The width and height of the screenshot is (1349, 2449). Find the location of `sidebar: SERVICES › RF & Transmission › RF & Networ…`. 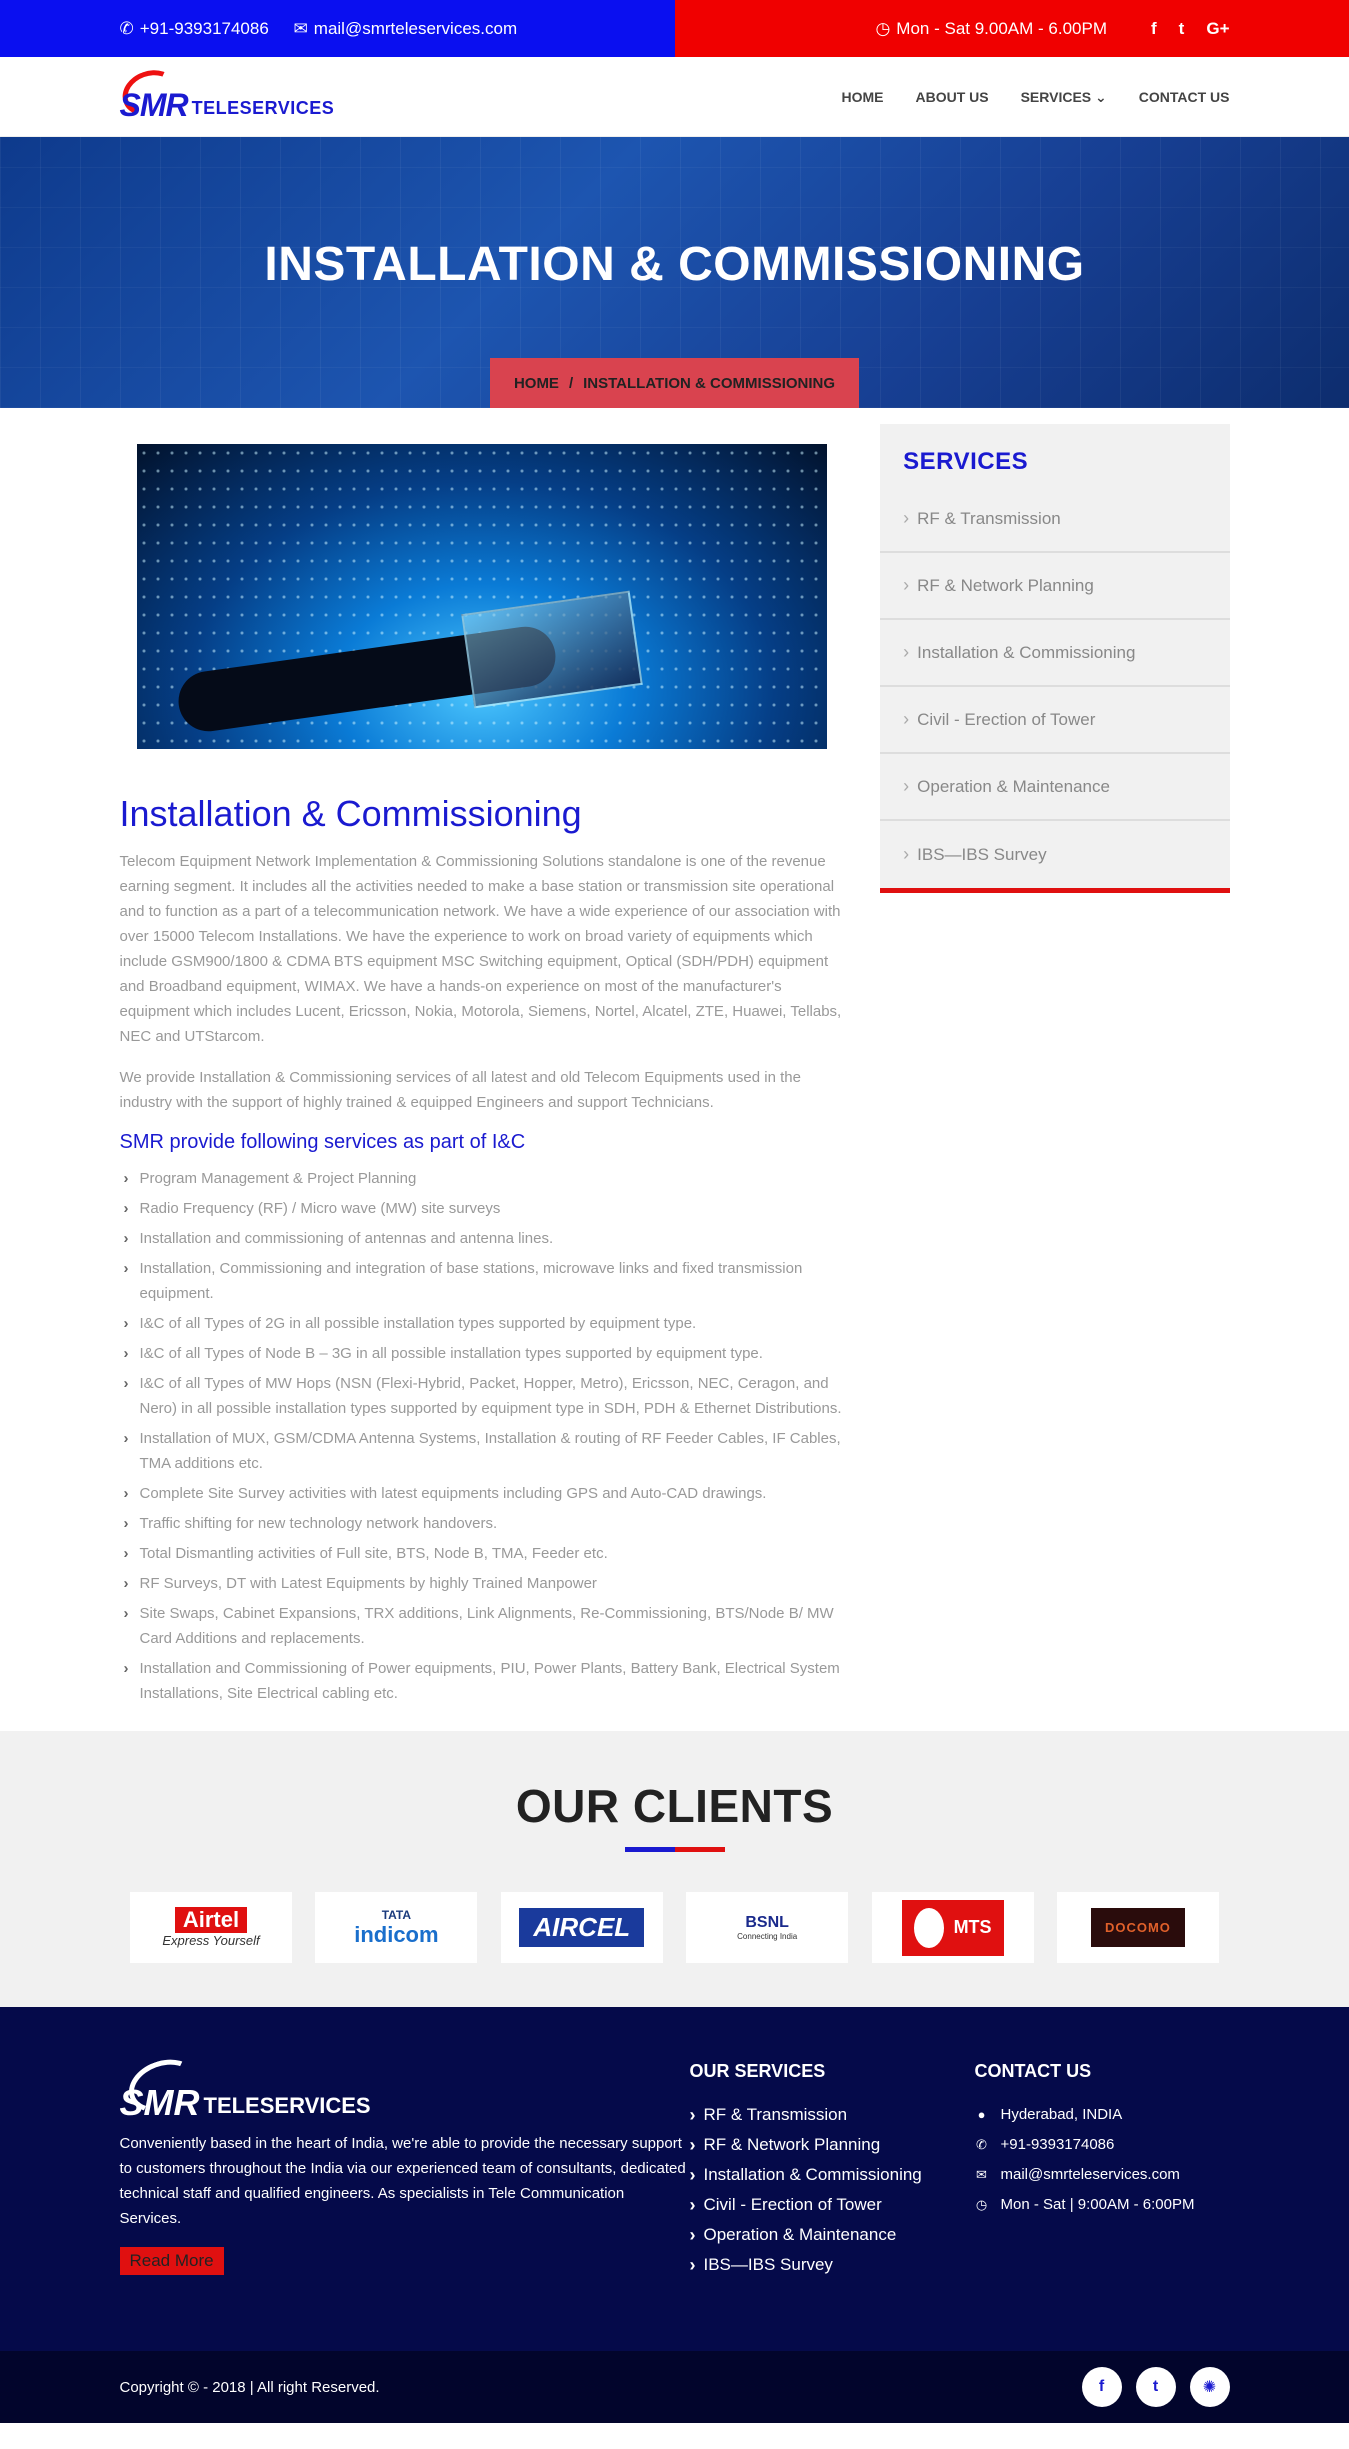

sidebar: SERVICES › RF & Transmission › RF & Networ… is located at coordinates (1055, 1067).